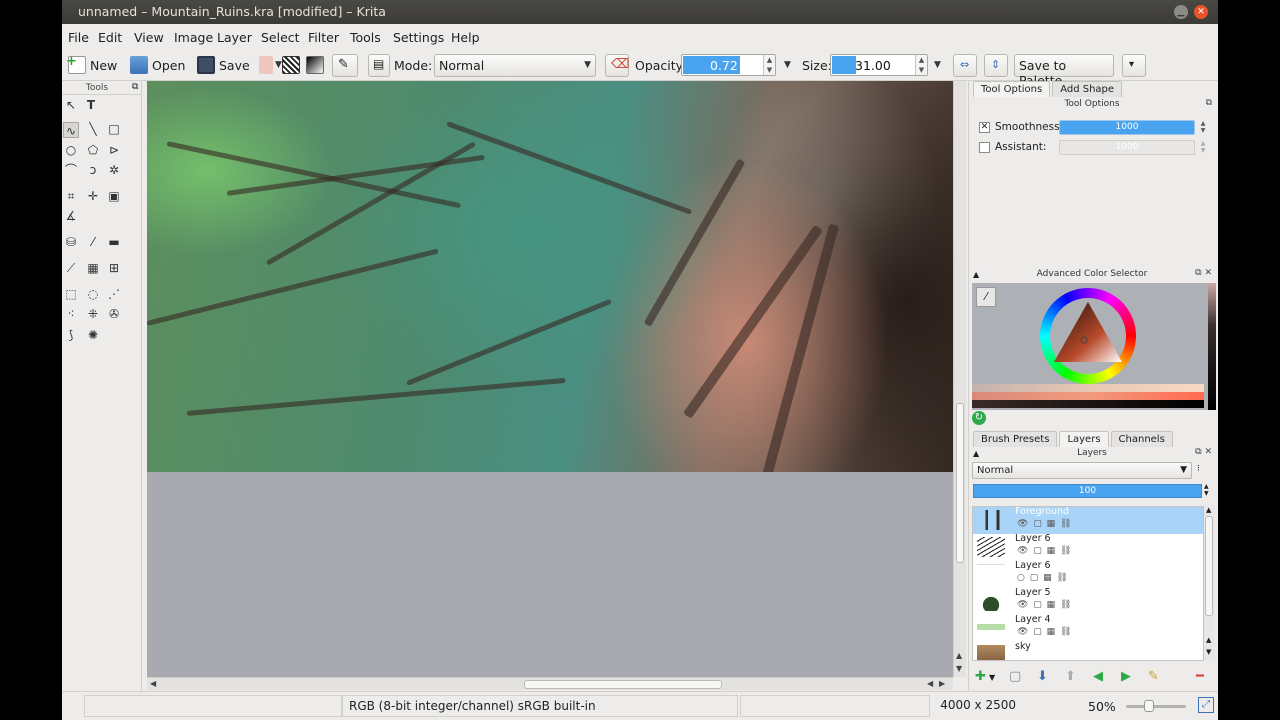  What do you see at coordinates (992, 677) in the screenshot?
I see `chevron-down-icon: ▼` at bounding box center [992, 677].